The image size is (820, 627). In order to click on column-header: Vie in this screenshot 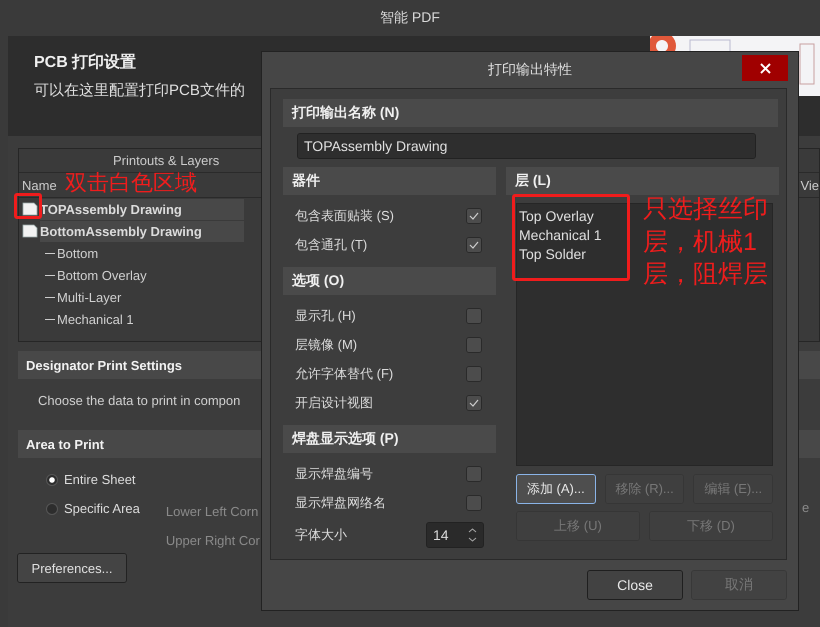, I will do `click(809, 185)`.